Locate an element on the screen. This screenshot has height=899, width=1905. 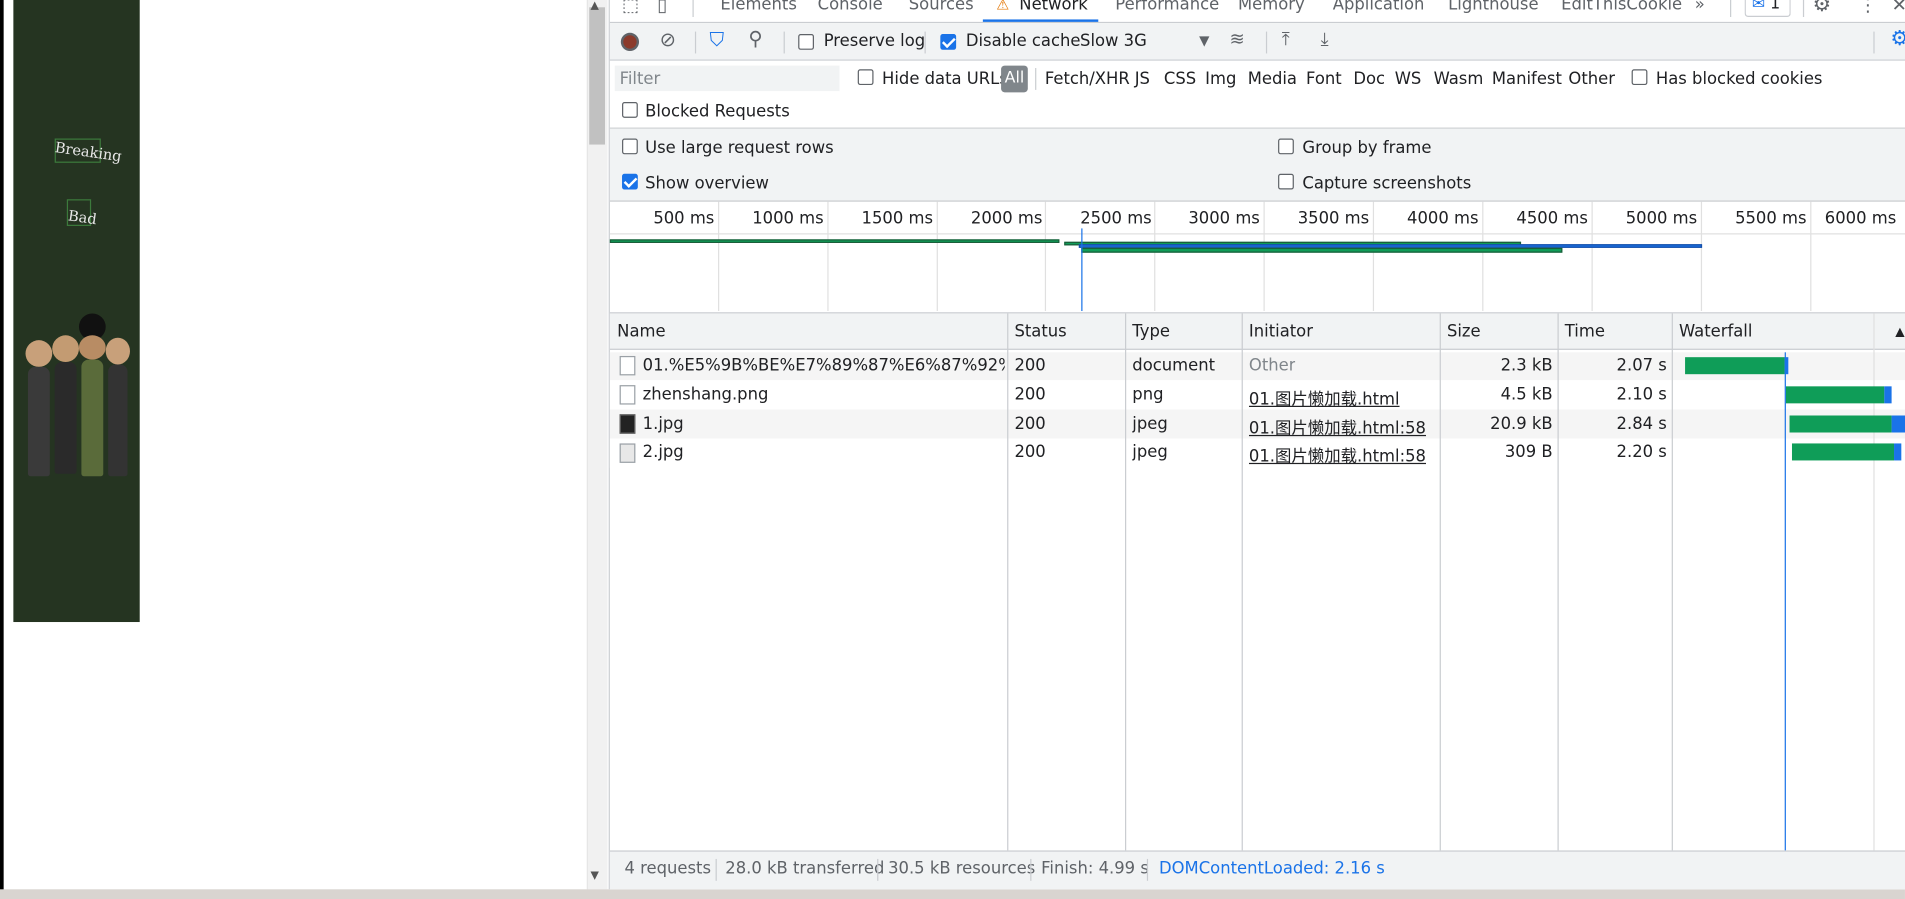
customize-menu-icon: ⋮ is located at coordinates (1868, 8).